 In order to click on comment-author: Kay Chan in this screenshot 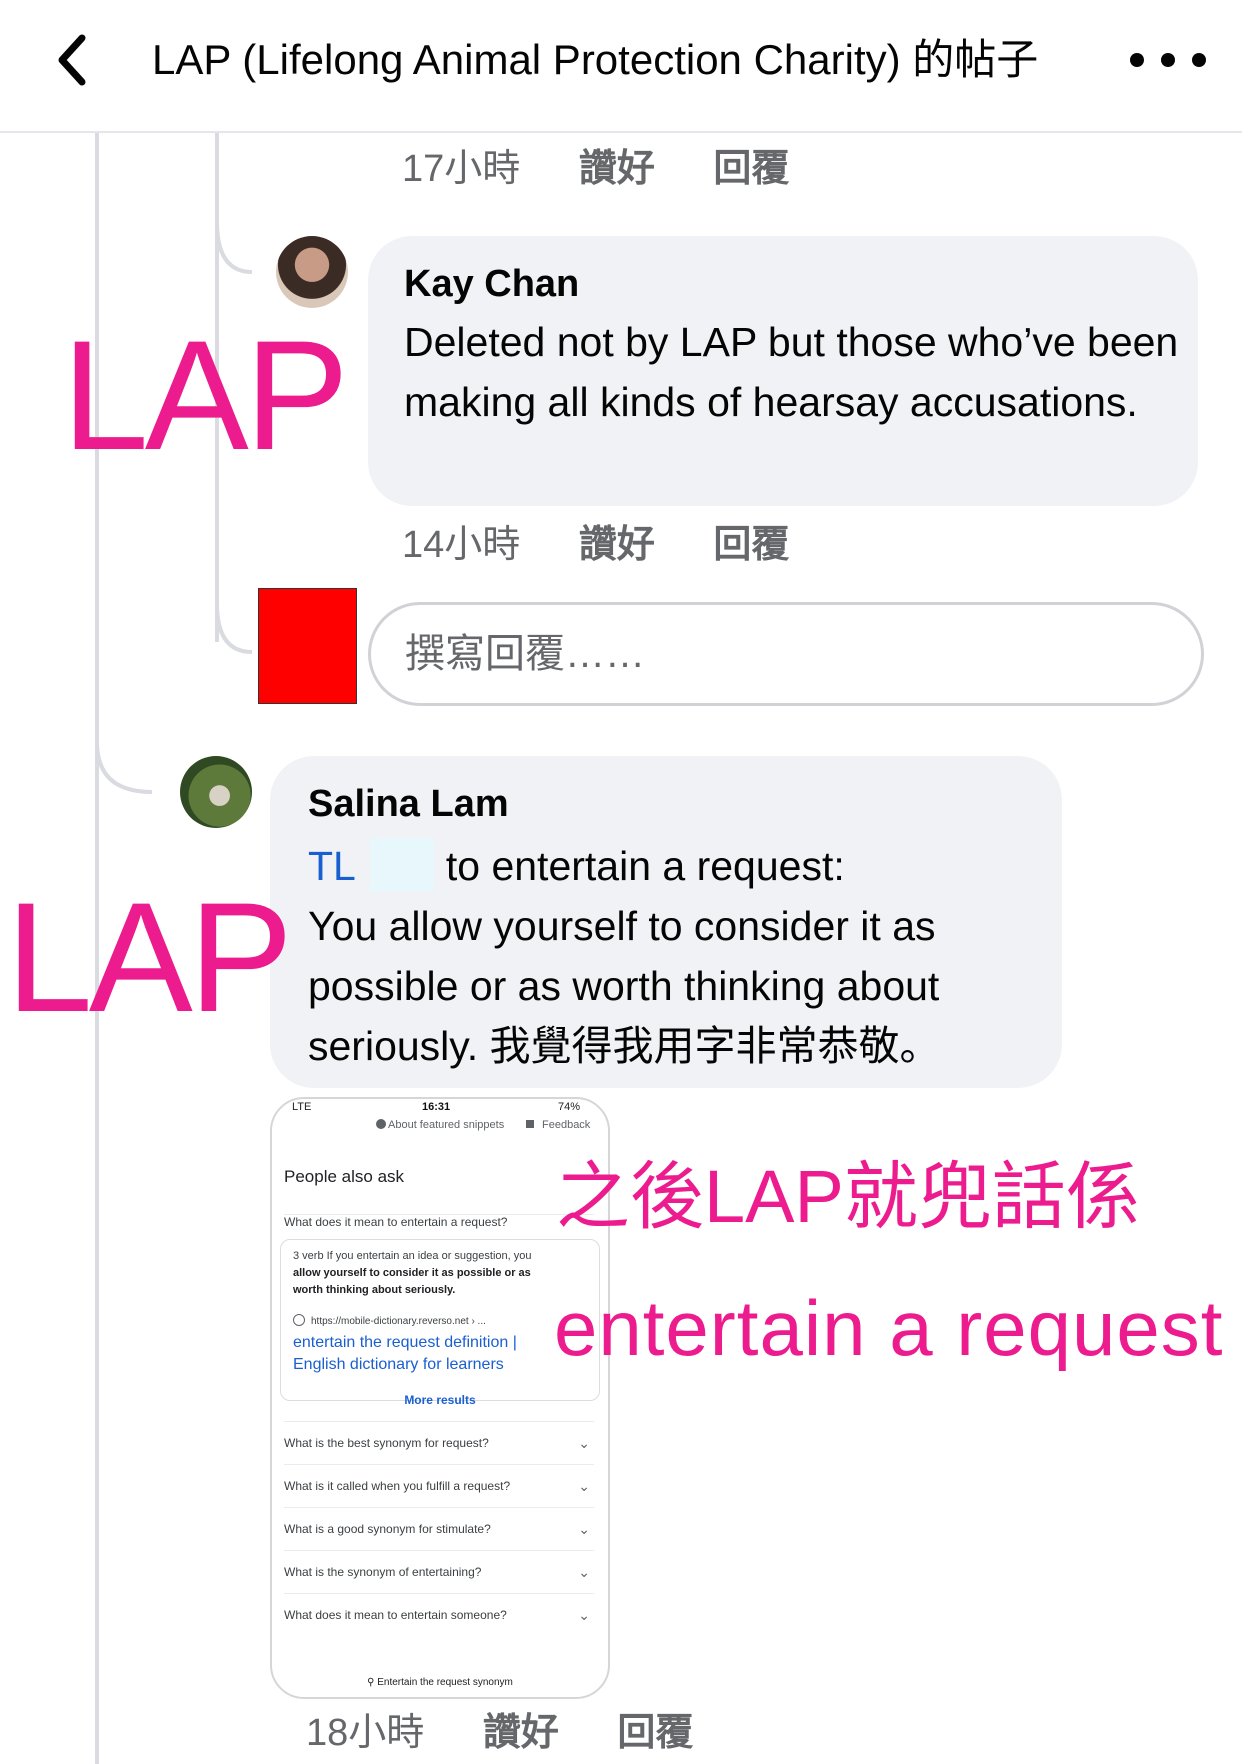, I will do `click(491, 284)`.